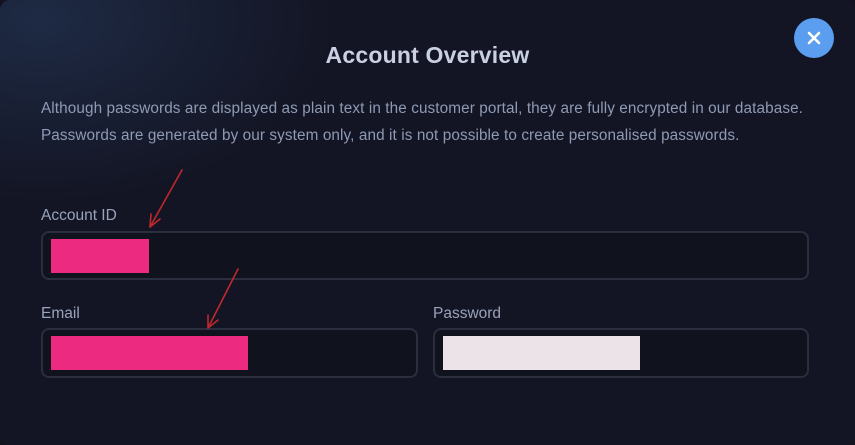 The image size is (855, 445). I want to click on annotation-arrows, so click(194, 249).